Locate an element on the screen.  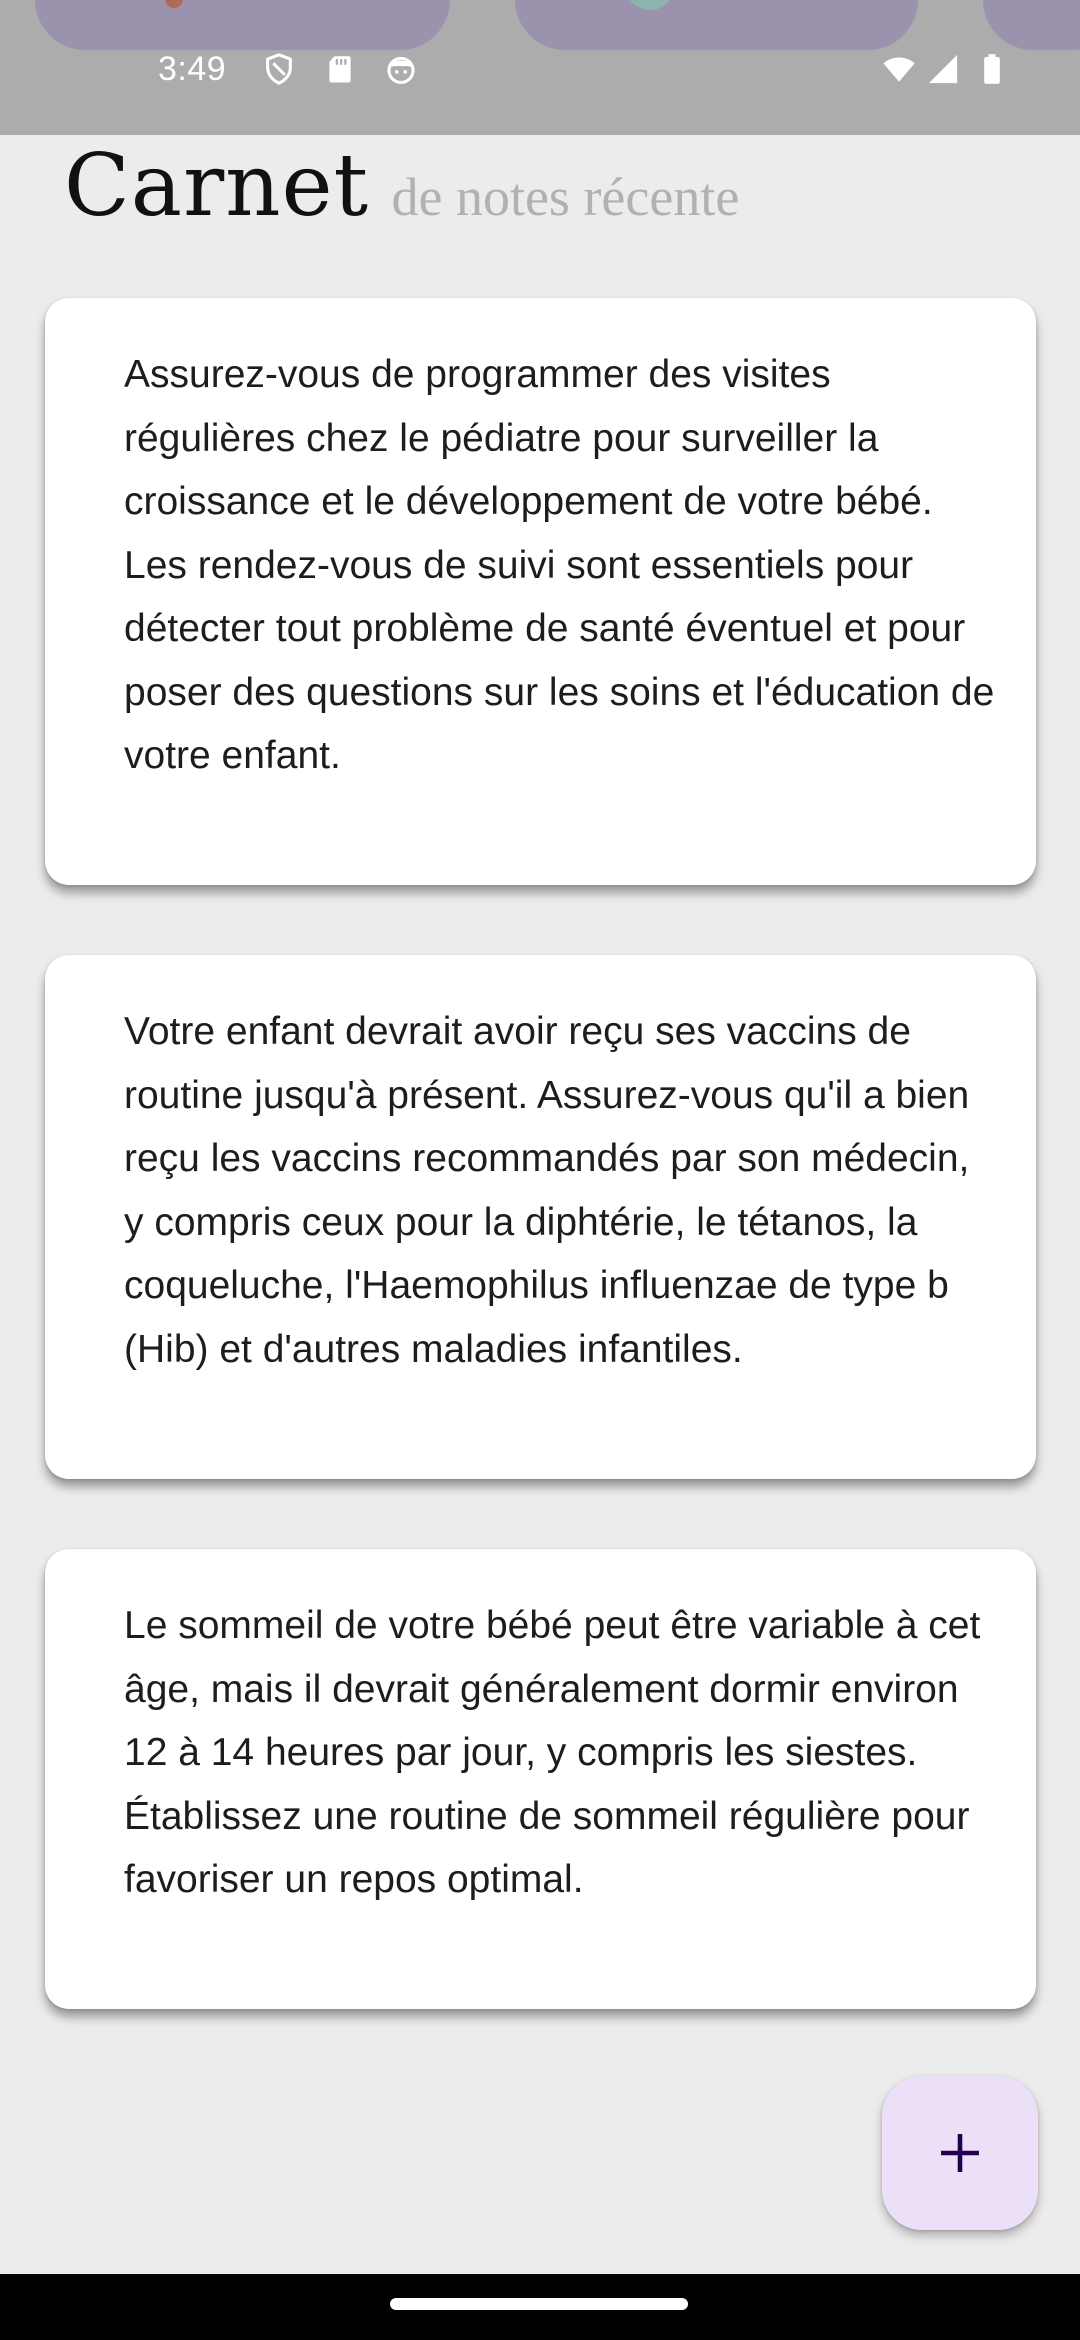
shield-icon is located at coordinates (279, 69).